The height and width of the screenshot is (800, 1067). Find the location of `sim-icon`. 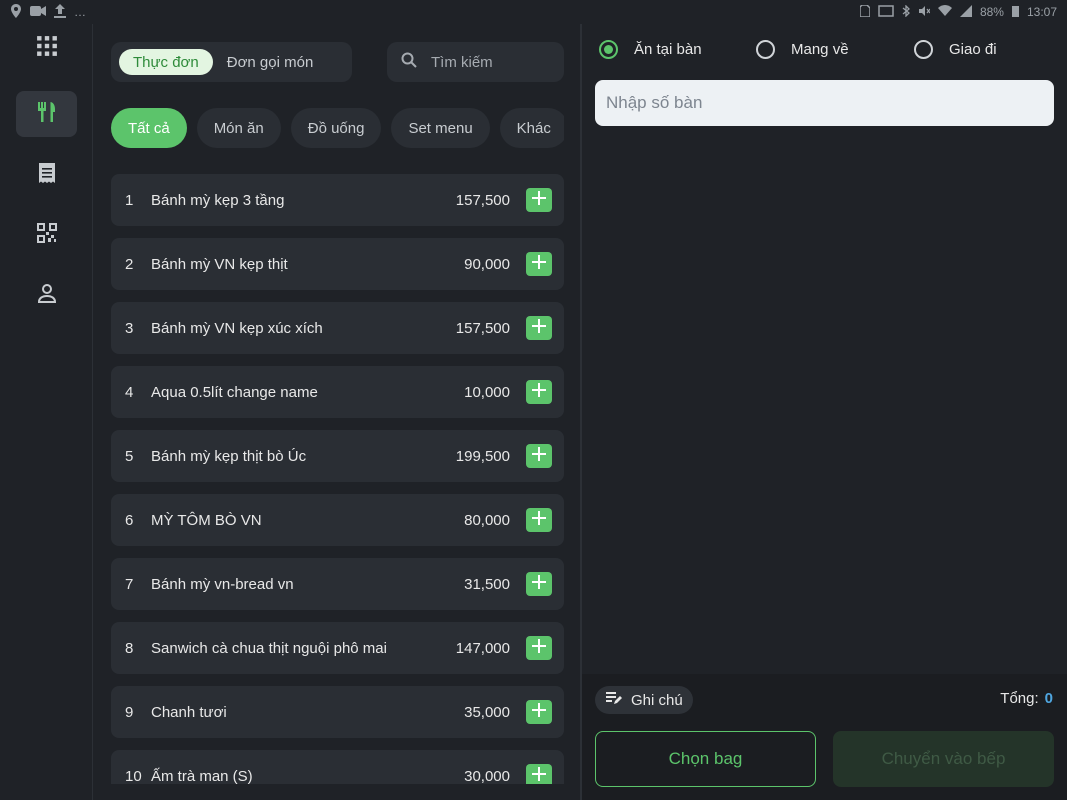

sim-icon is located at coordinates (865, 11).